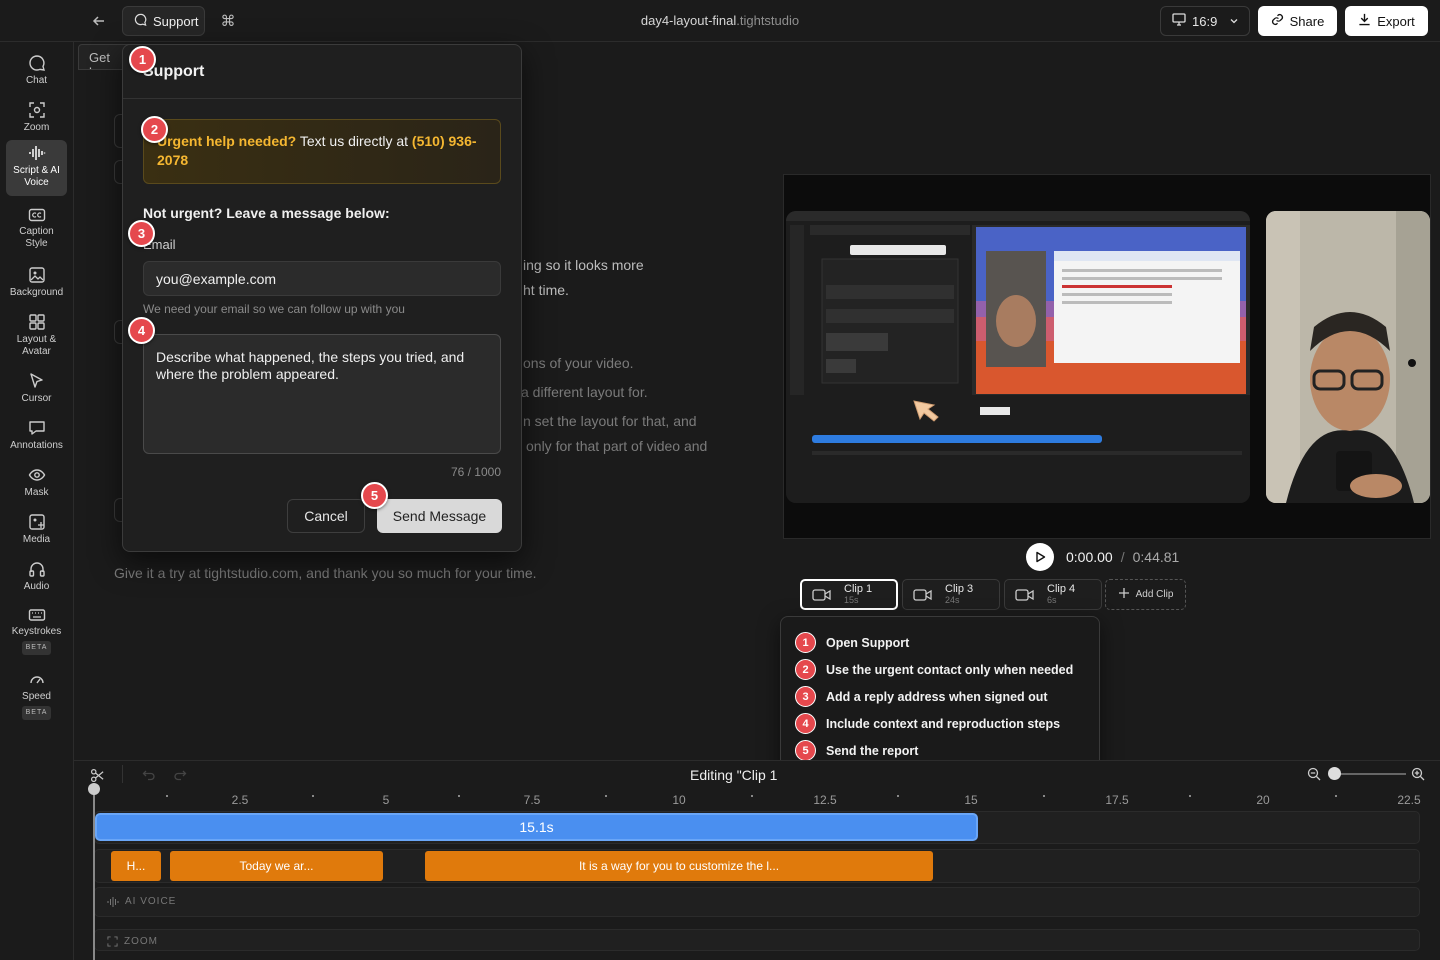  I want to click on headphones-icon, so click(36, 569).